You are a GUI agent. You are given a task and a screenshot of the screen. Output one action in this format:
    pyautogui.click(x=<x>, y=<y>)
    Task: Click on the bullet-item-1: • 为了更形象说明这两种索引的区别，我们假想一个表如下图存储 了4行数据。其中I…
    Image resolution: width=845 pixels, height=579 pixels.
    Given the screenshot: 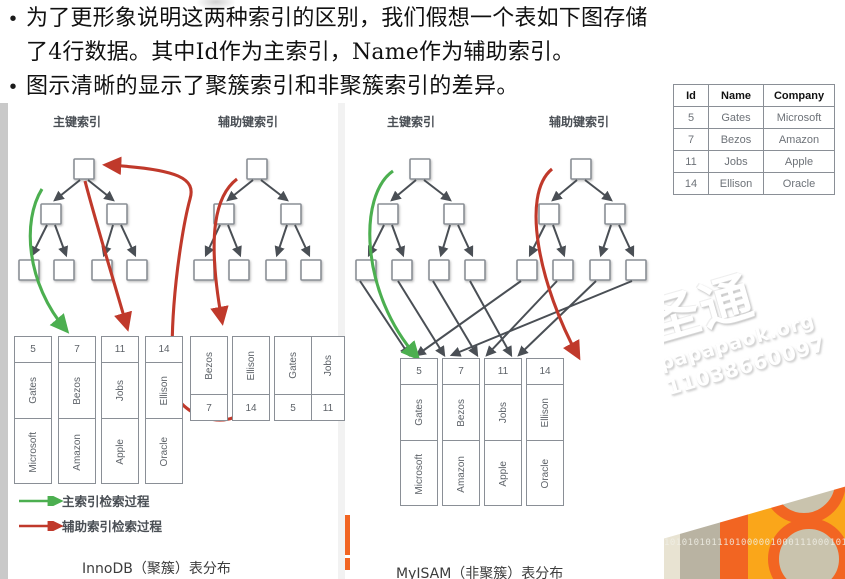 What is the action you would take?
    pyautogui.click(x=336, y=36)
    